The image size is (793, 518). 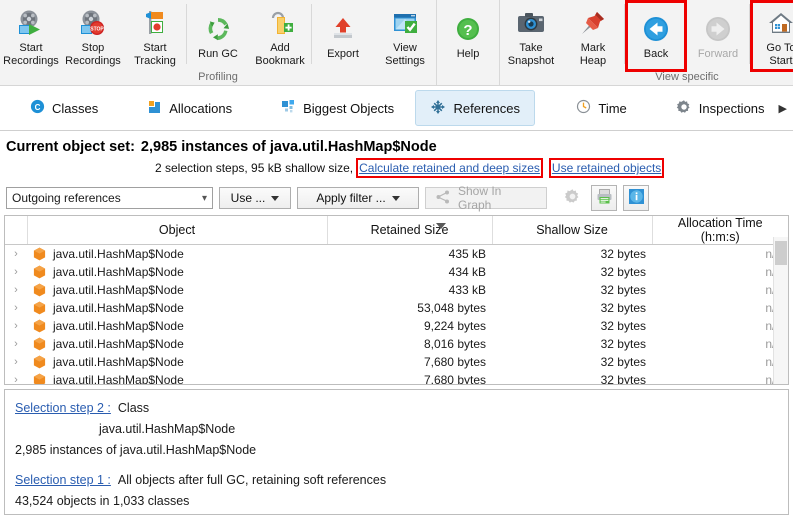 What do you see at coordinates (38, 107) in the screenshot?
I see `svg-text: C` at bounding box center [38, 107].